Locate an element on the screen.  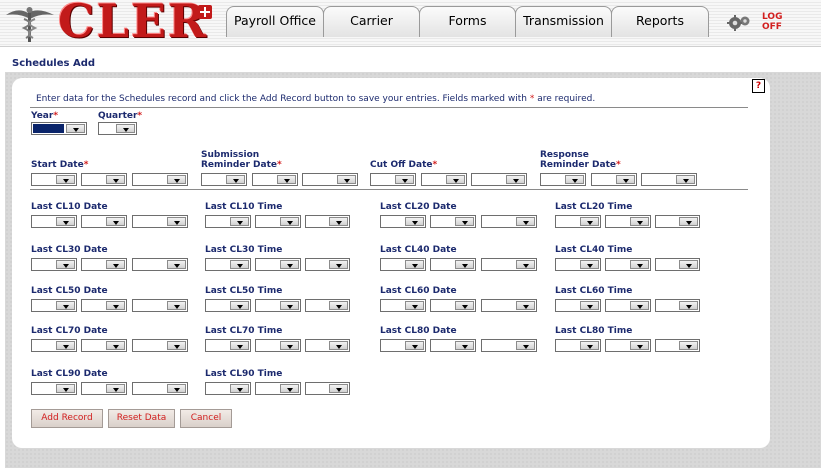
last-cl20-date-day-select is located at coordinates (453, 221).